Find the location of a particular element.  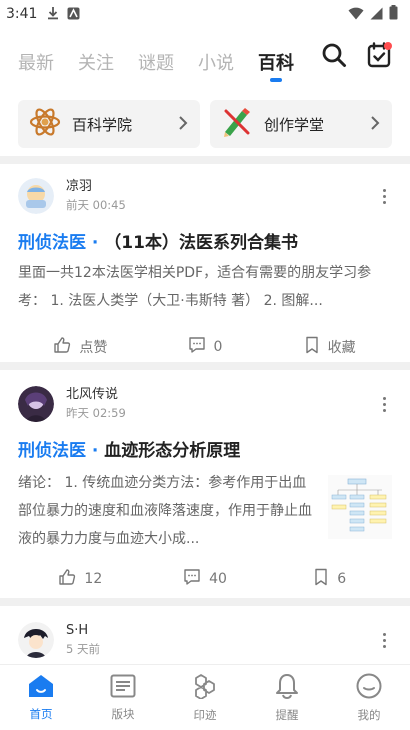

tab-latest: 最新 is located at coordinates (36, 62).